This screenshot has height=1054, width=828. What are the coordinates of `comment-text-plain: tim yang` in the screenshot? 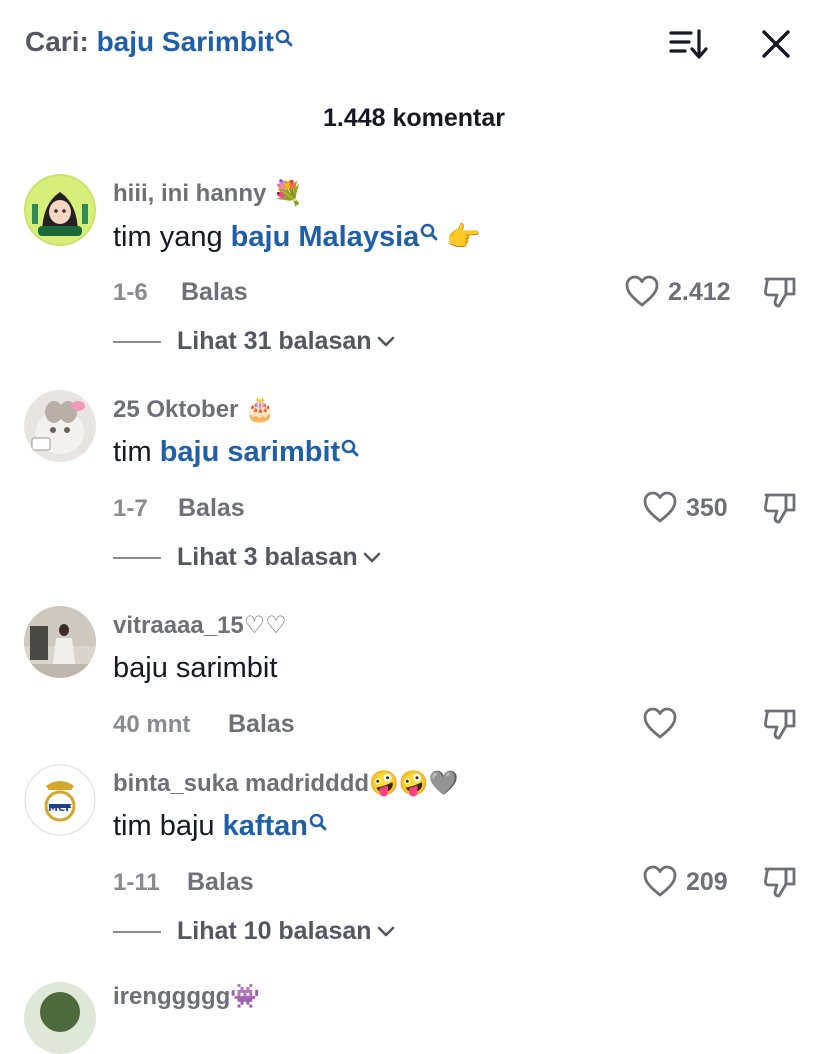 It's located at (172, 237).